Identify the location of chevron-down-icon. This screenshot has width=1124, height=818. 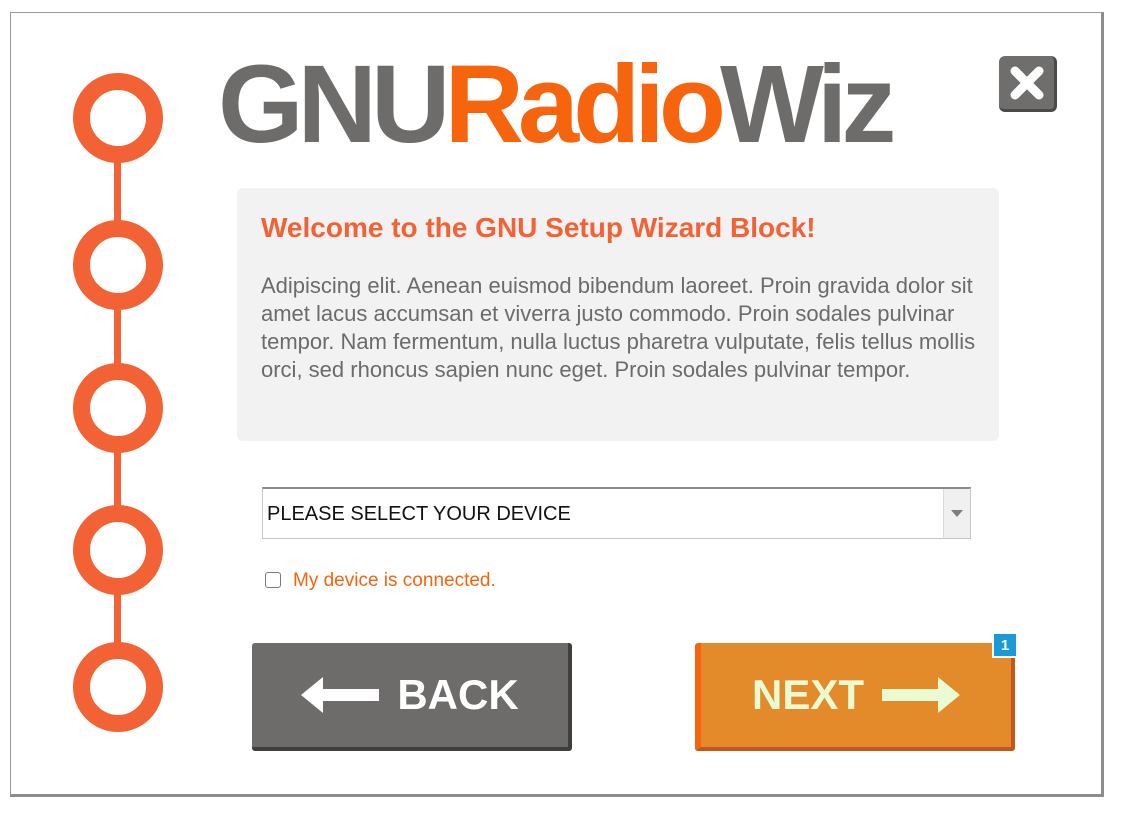
(956, 513).